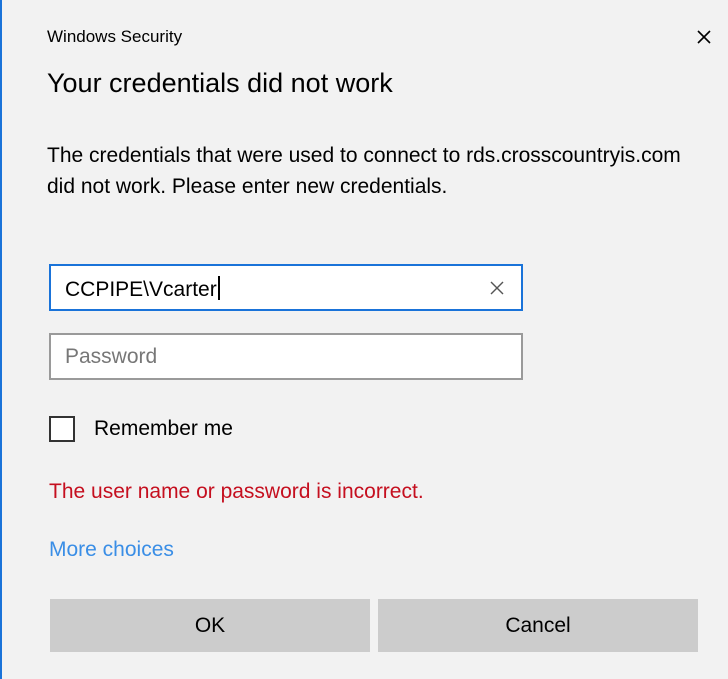 This screenshot has height=679, width=728. I want to click on clear-username-button, so click(497, 288).